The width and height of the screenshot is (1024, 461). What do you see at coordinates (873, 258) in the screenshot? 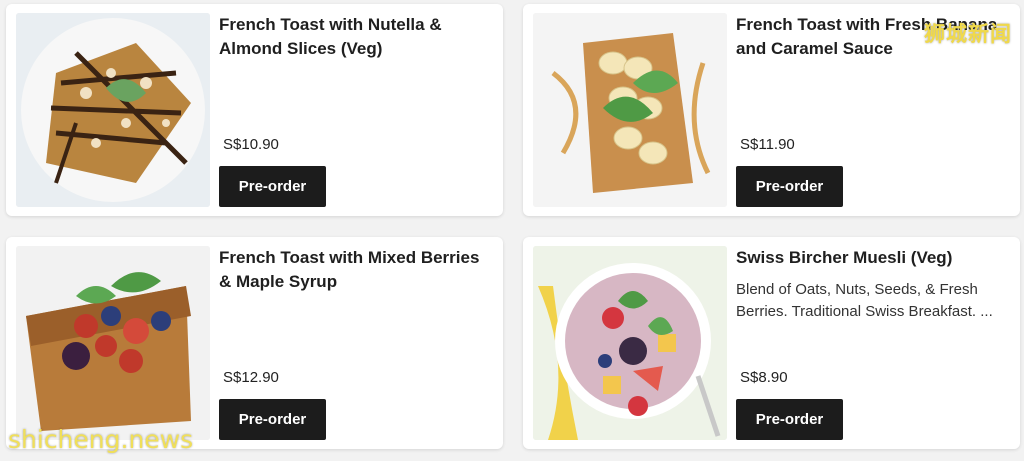
I see `dish-title: Swiss Bircher Muesli (Veg)` at bounding box center [873, 258].